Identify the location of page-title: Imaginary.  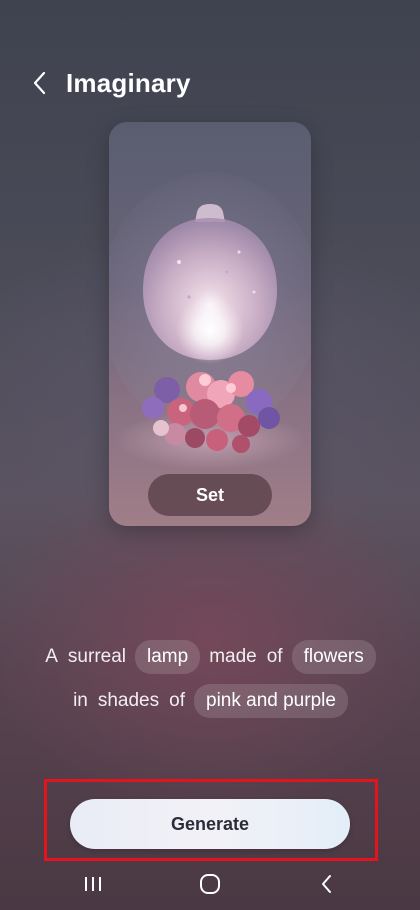
(128, 82).